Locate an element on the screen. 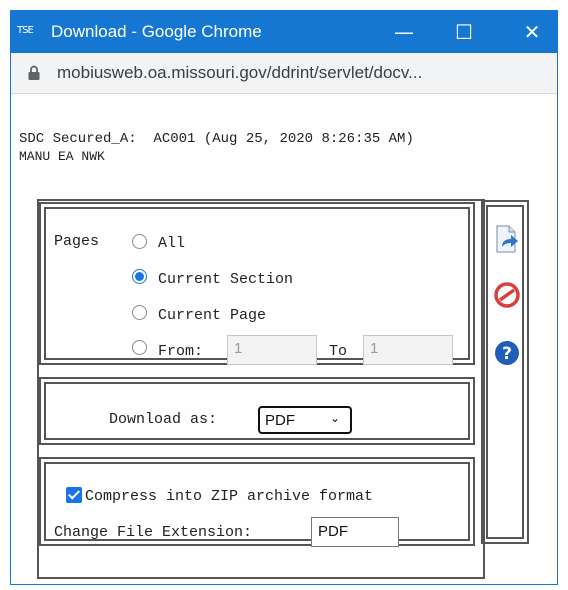 The height and width of the screenshot is (590, 568). help-icon: ? is located at coordinates (507, 353).